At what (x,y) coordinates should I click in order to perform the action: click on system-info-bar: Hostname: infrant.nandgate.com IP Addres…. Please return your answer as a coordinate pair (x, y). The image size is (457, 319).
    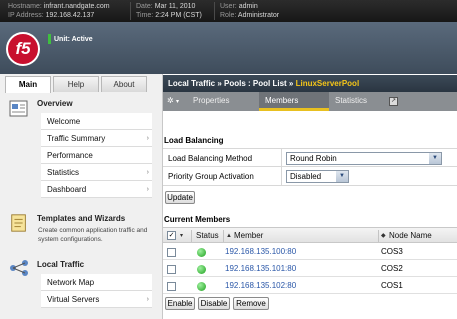
    Looking at the image, I should click on (228, 11).